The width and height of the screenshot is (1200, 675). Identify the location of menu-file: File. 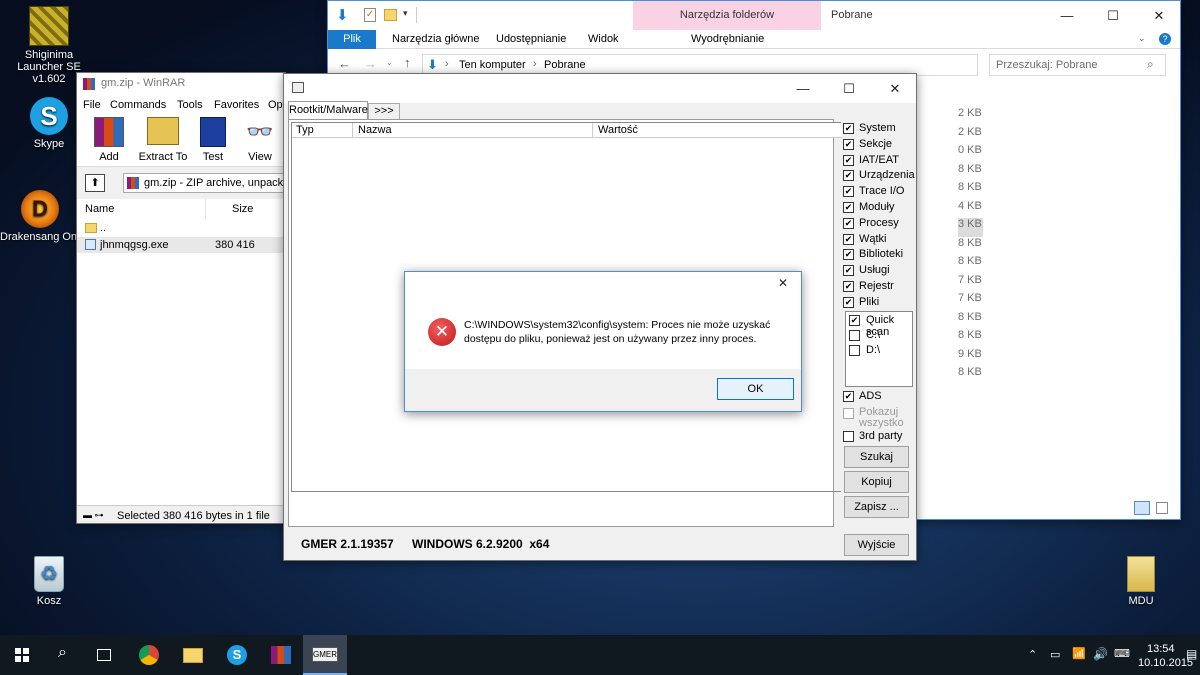
(92, 105).